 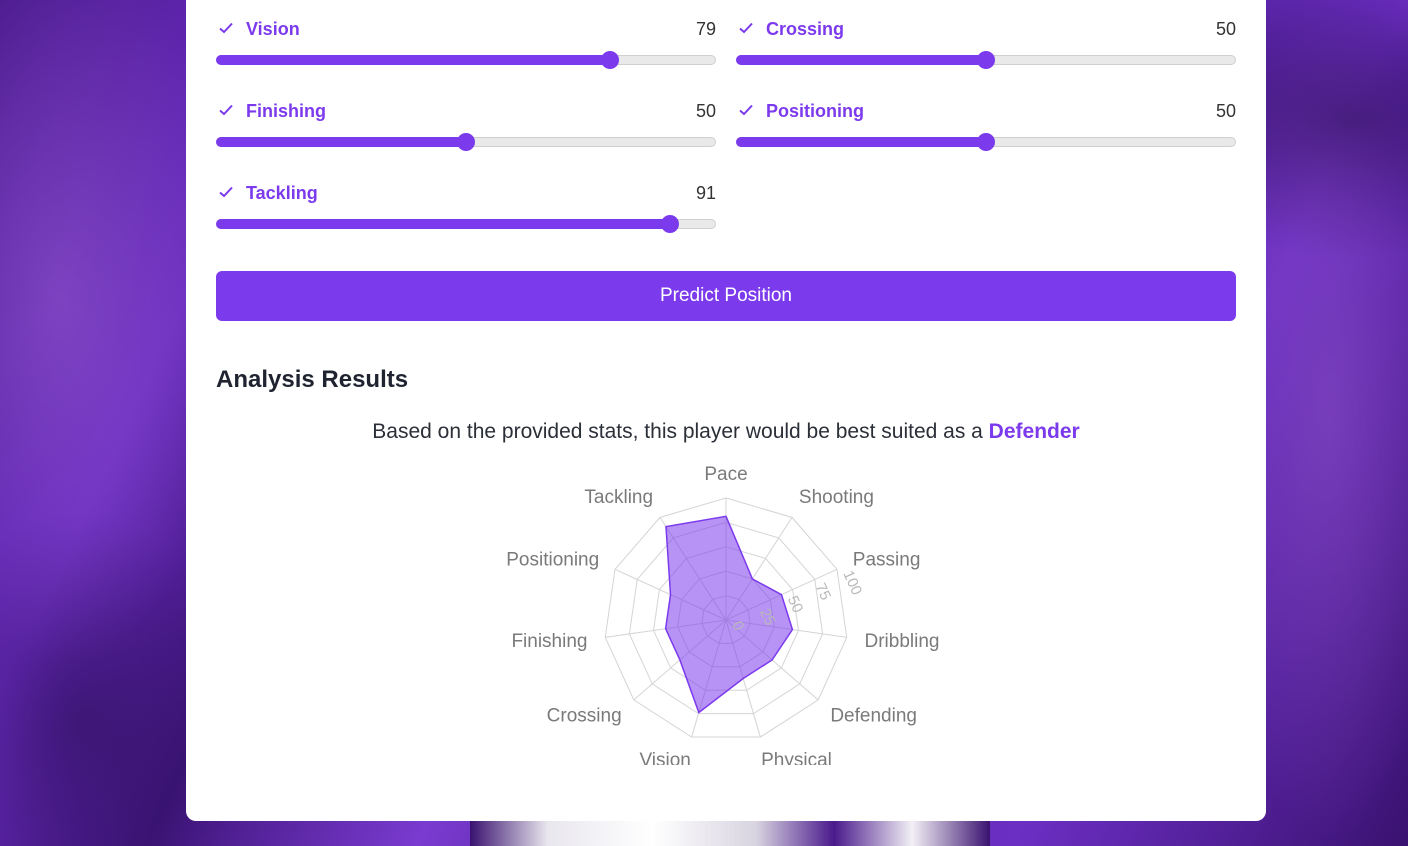 I want to click on radar-axis-label: Crossing, so click(x=584, y=716).